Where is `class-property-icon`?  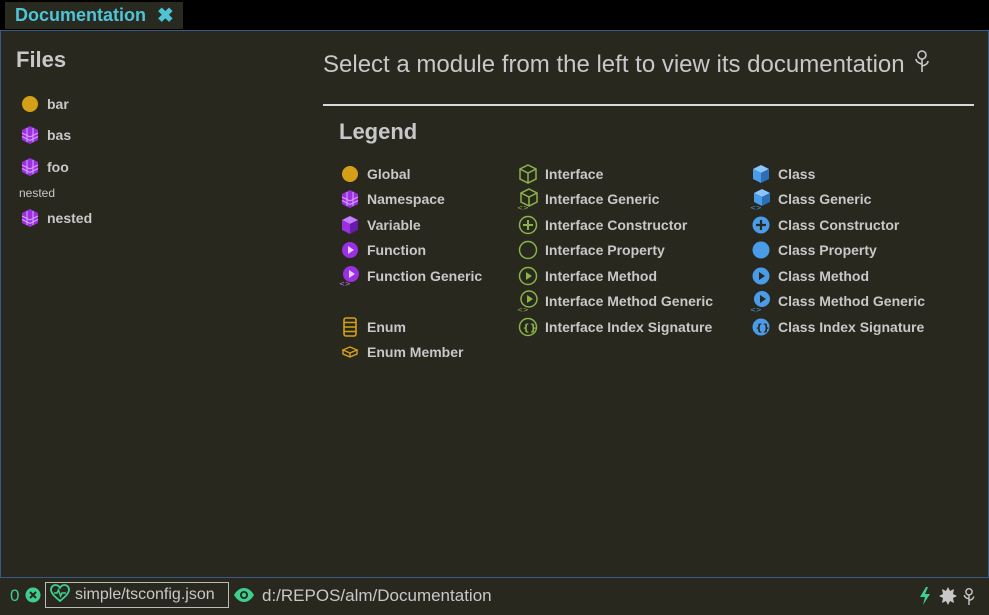
class-property-icon is located at coordinates (761, 250).